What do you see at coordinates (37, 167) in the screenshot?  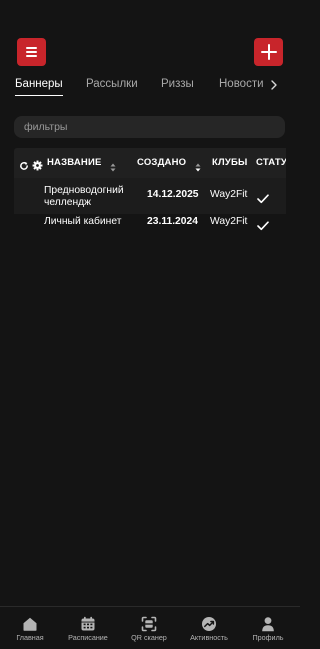 I see `gear-icon` at bounding box center [37, 167].